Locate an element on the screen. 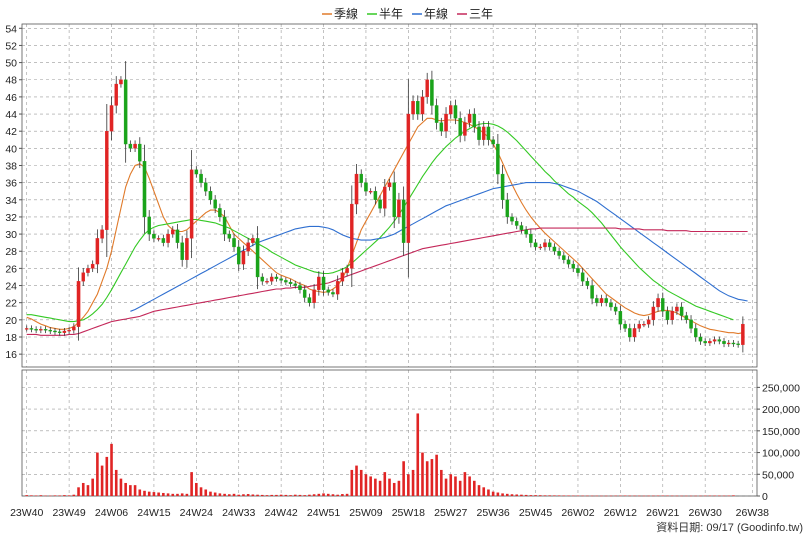 This screenshot has height=545, width=808. price-tick-label-19: 54 is located at coordinates (11, 29).